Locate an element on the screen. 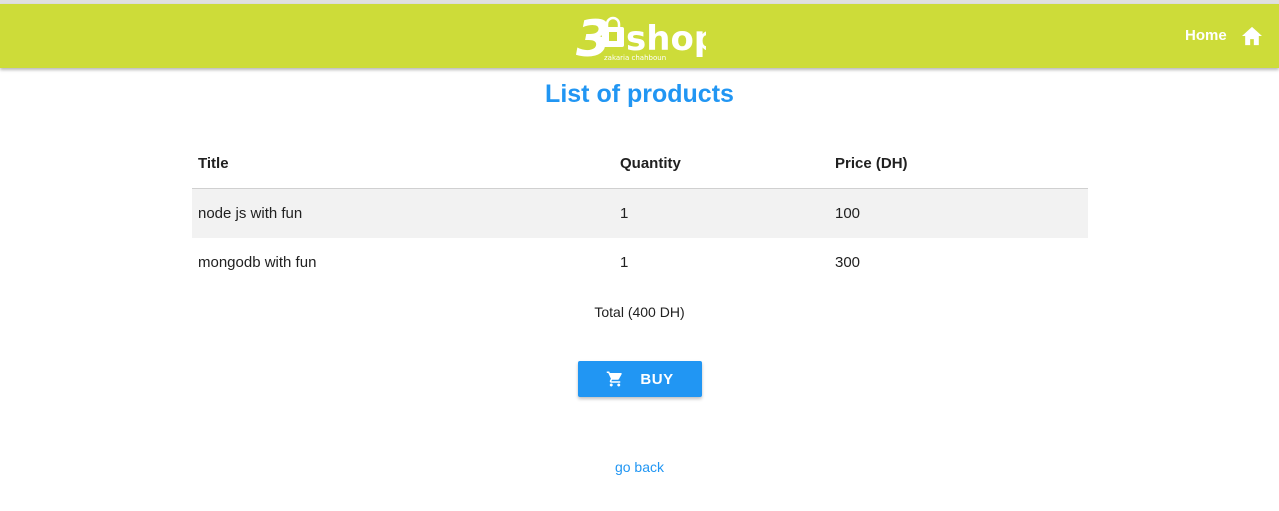 The width and height of the screenshot is (1279, 511). buy-button-label: BUY is located at coordinates (657, 379).